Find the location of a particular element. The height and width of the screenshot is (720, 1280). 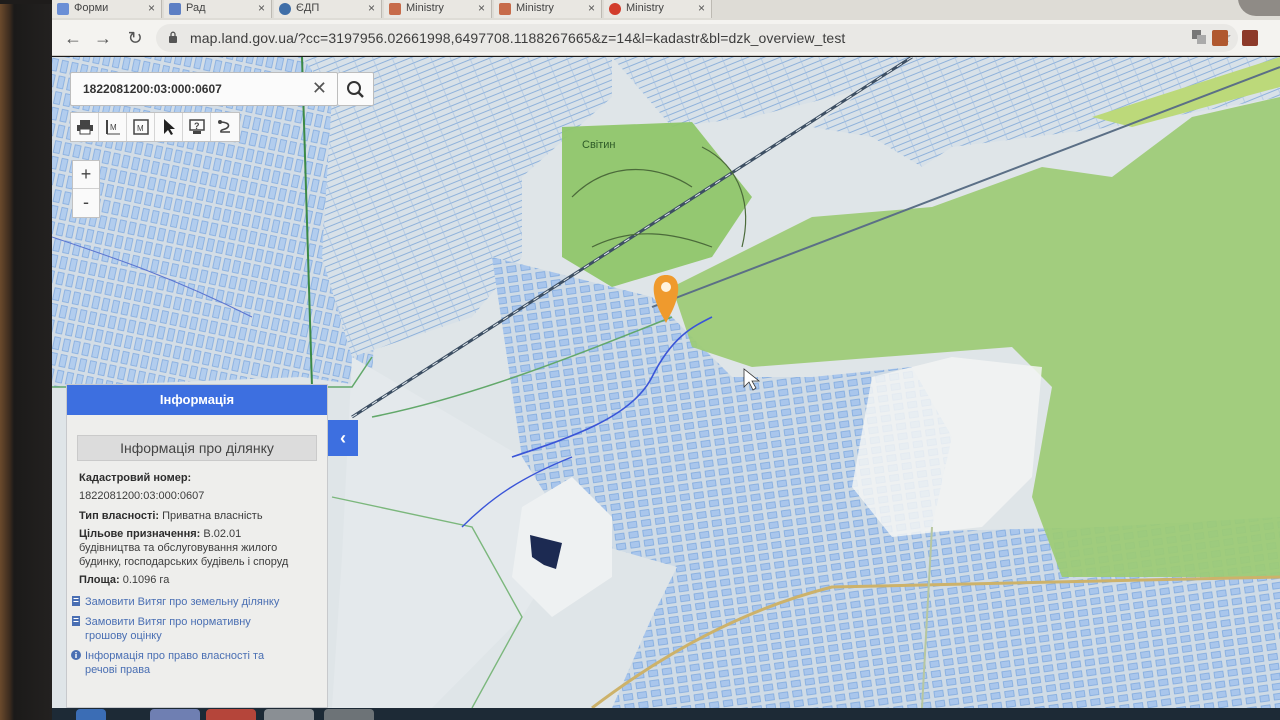

browser-tab: Форми × is located at coordinates (107, 9).